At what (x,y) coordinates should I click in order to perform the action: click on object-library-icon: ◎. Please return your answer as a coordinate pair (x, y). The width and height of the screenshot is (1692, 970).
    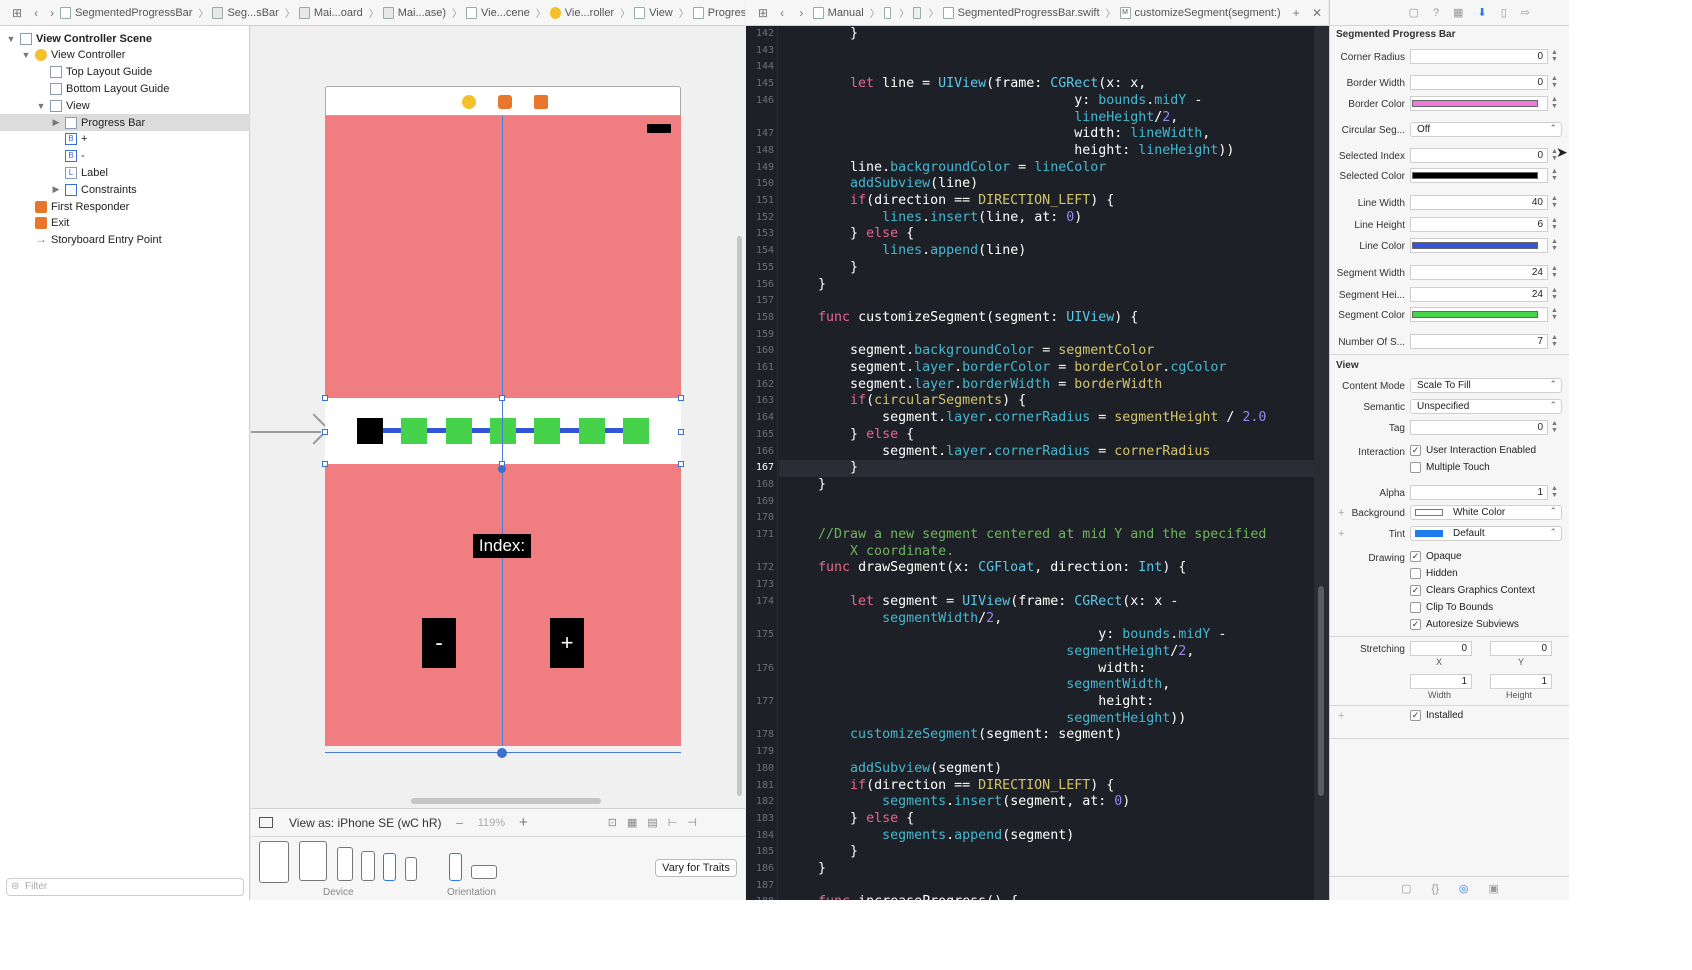
    Looking at the image, I should click on (1464, 888).